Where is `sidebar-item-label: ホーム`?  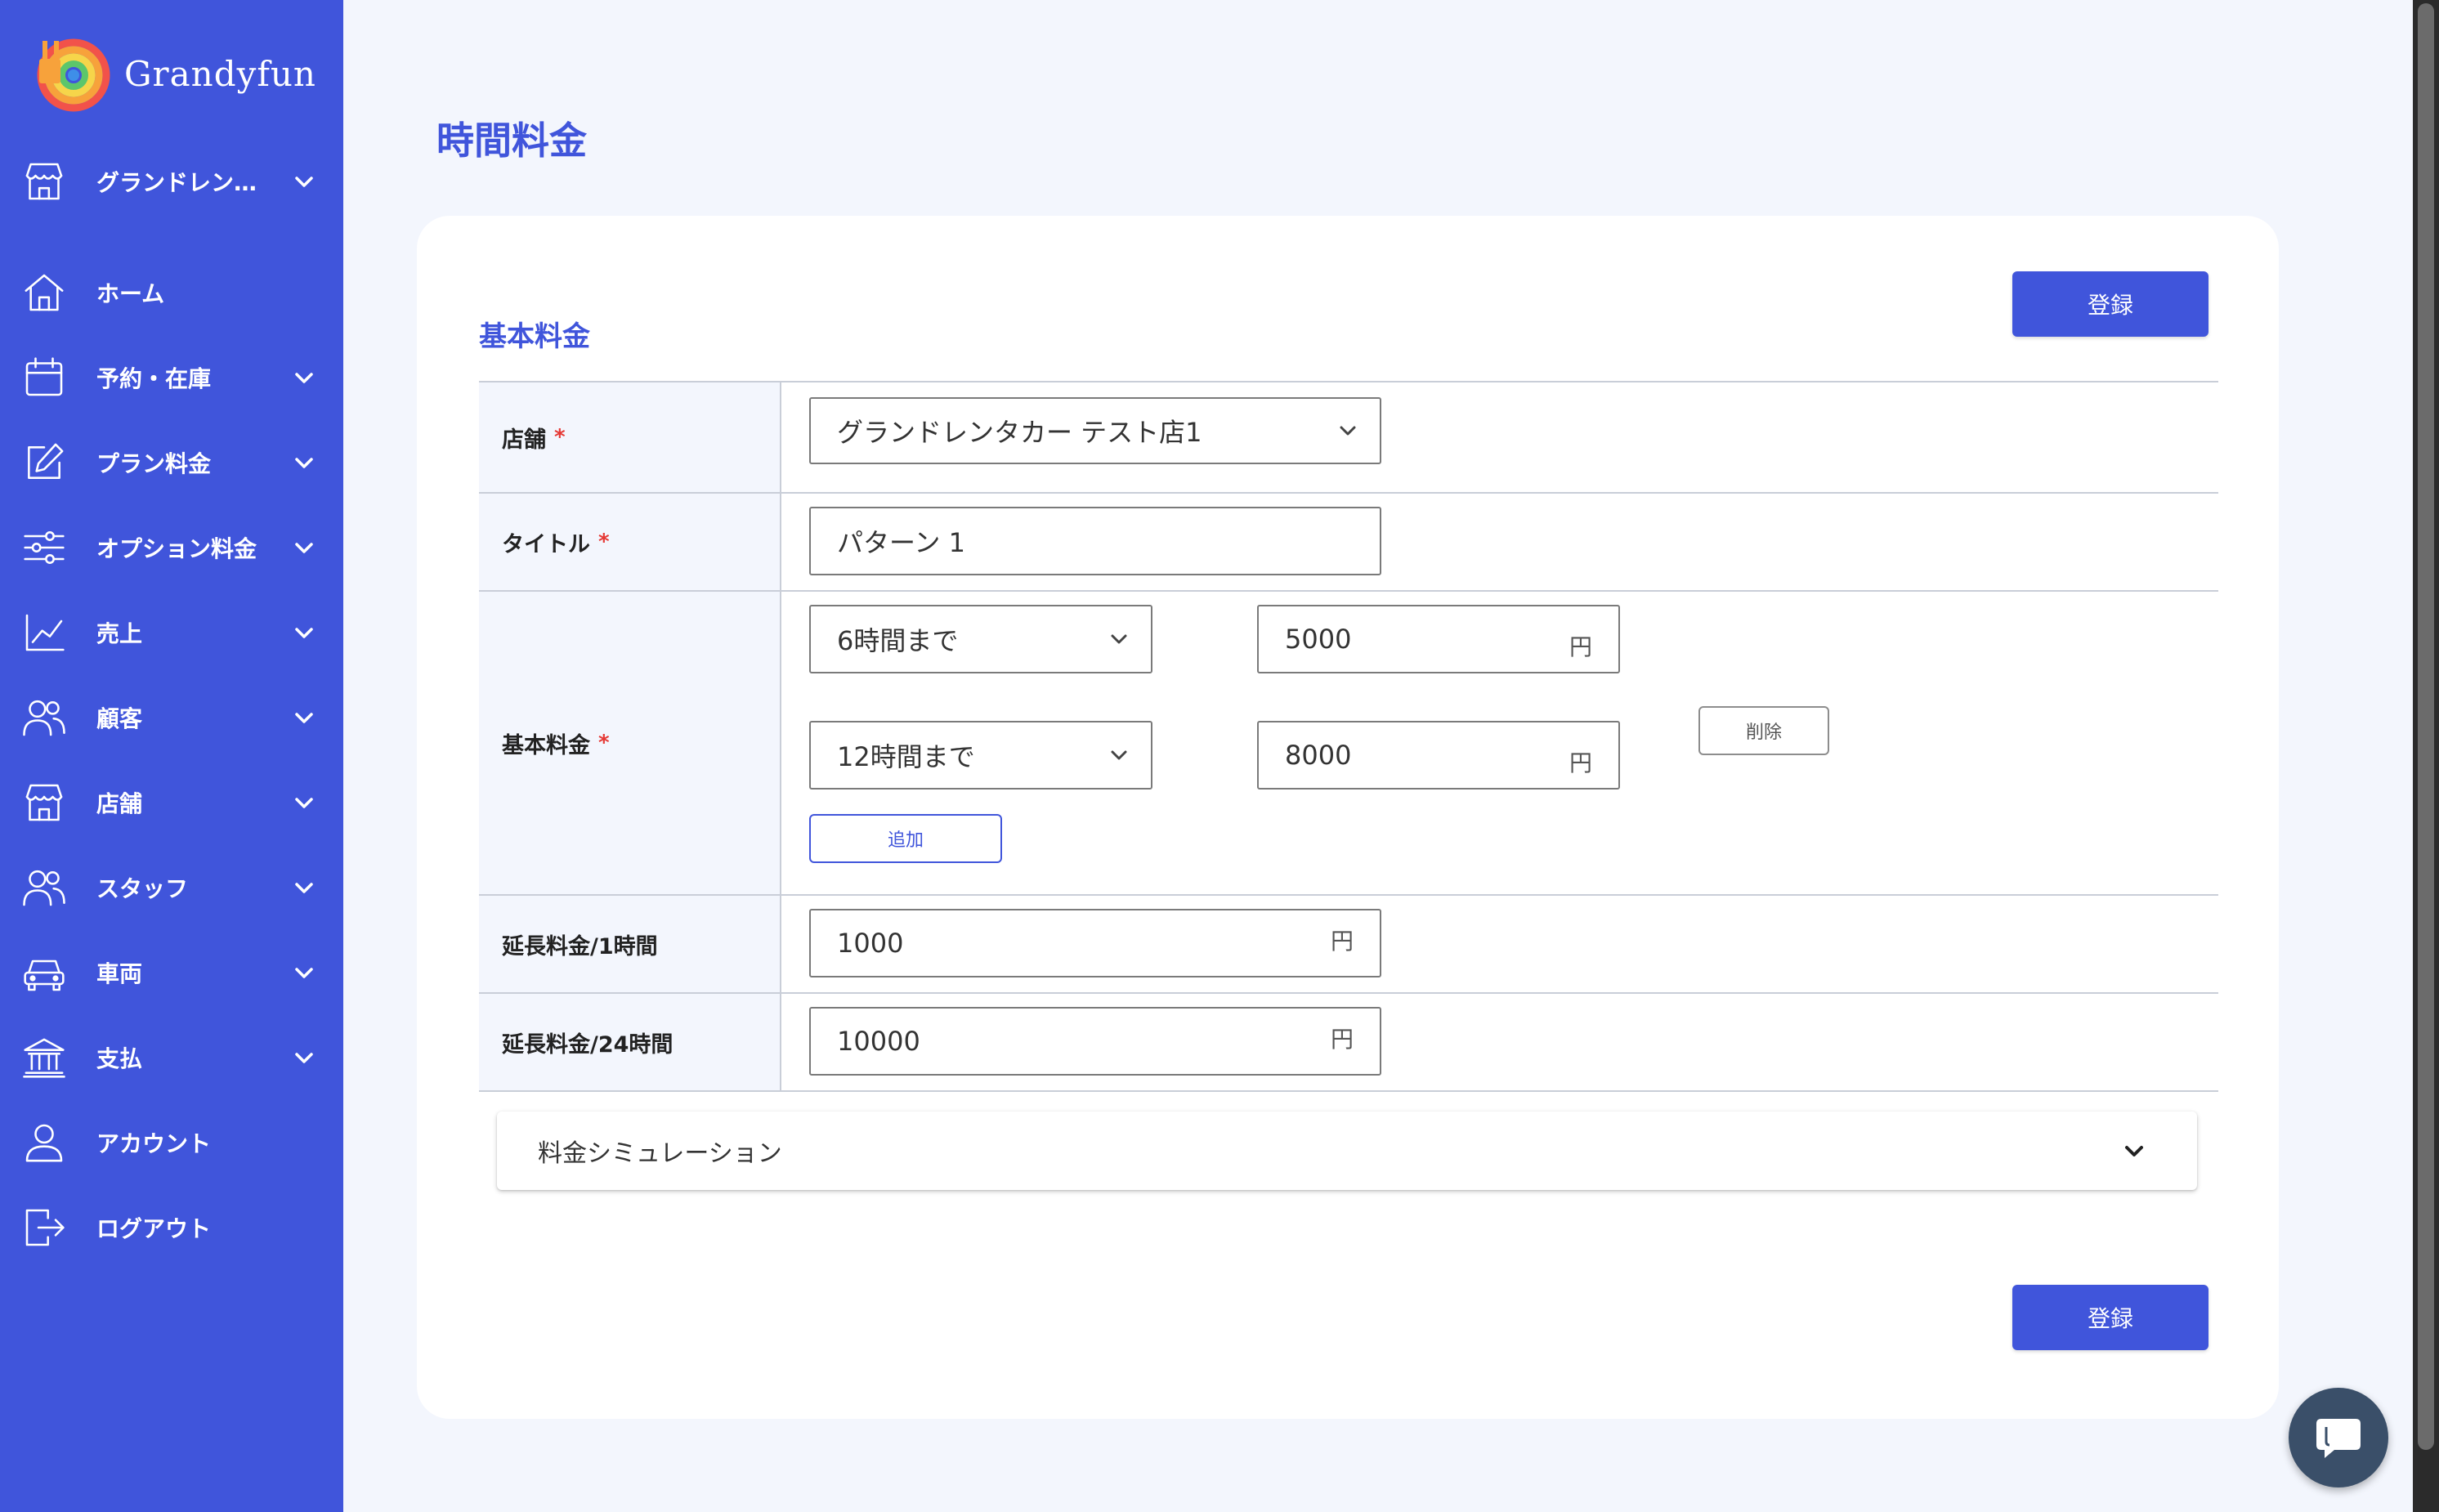
sidebar-item-label: ホーム is located at coordinates (130, 293).